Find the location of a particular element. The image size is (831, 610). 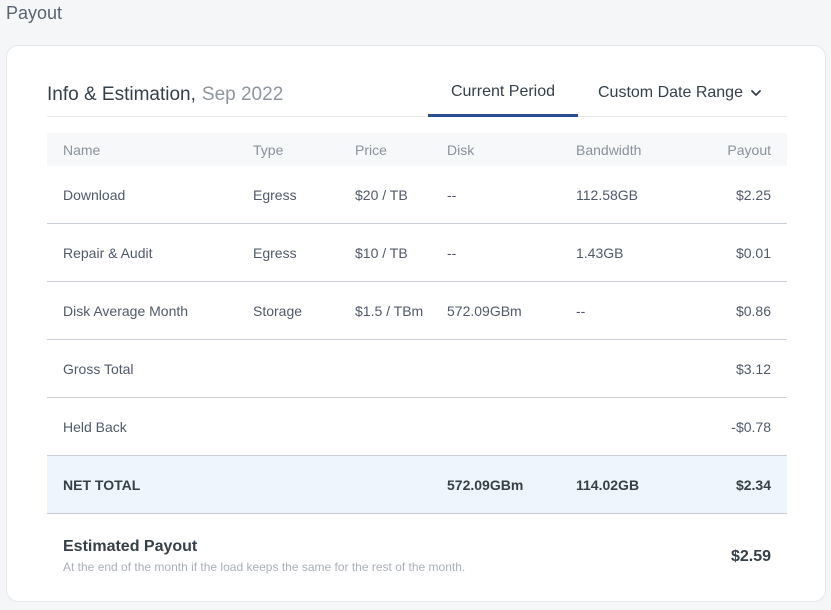

cell-payout: $0.01 is located at coordinates (753, 252).